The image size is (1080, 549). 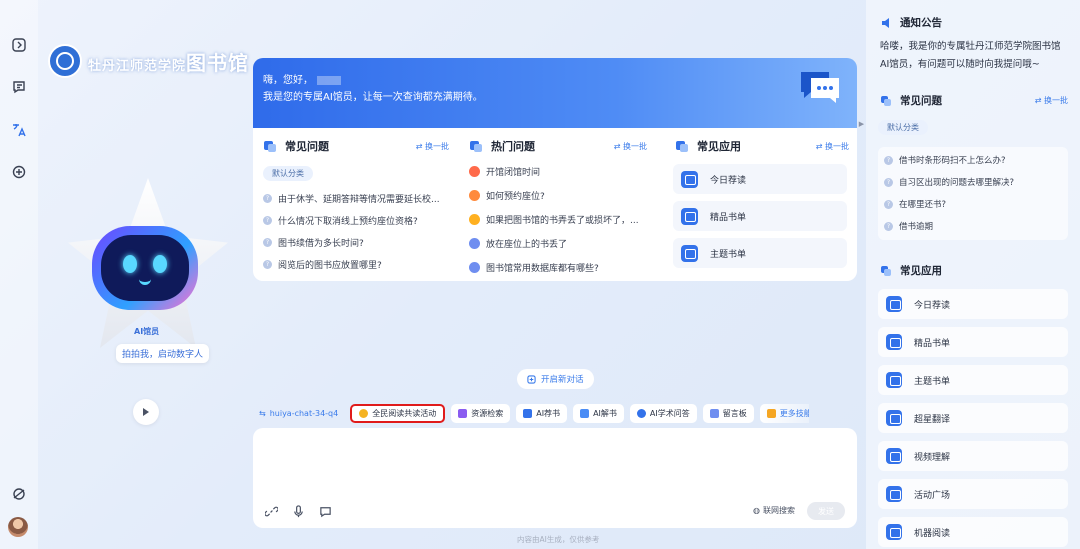 What do you see at coordinates (555, 478) in the screenshot?
I see `chat-input-box: ◍ 联网搜索 发送` at bounding box center [555, 478].